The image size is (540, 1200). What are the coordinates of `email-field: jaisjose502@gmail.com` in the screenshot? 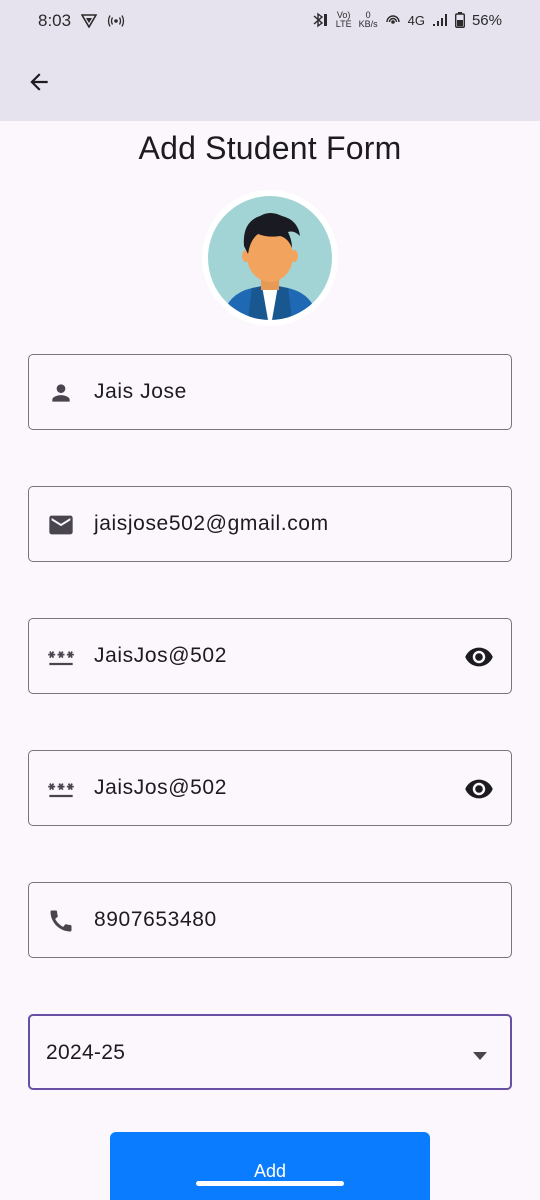 It's located at (270, 524).